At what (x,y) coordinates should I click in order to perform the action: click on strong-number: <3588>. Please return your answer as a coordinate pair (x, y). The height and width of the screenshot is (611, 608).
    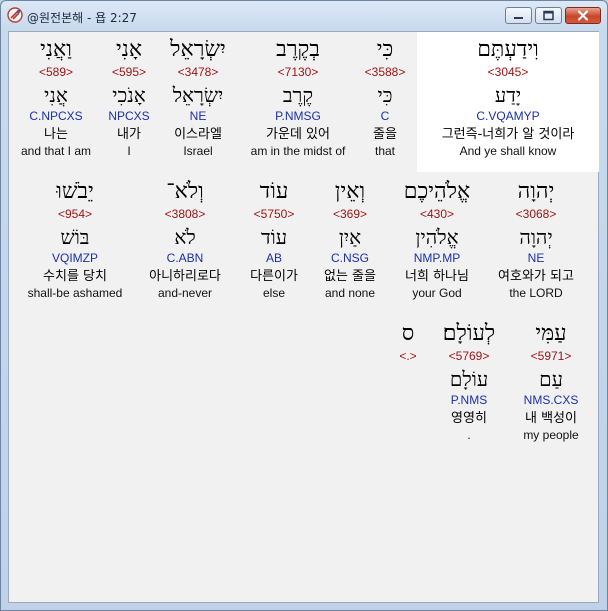
    Looking at the image, I should click on (385, 72).